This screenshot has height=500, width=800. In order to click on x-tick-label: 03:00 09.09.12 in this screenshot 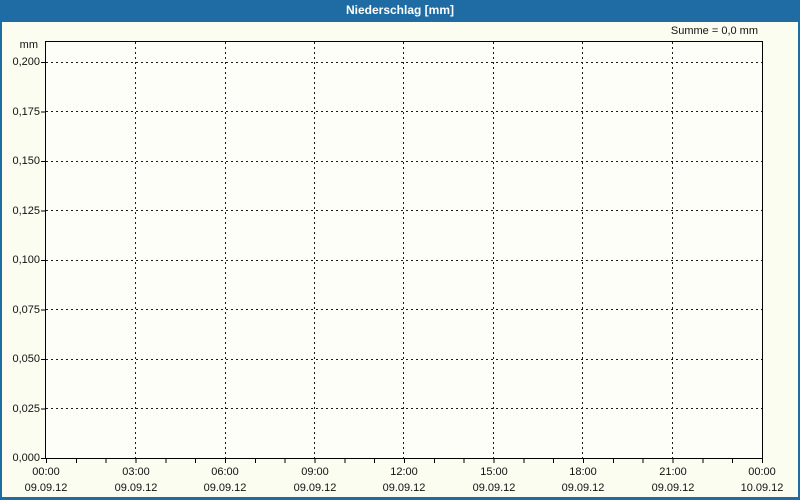, I will do `click(136, 480)`.